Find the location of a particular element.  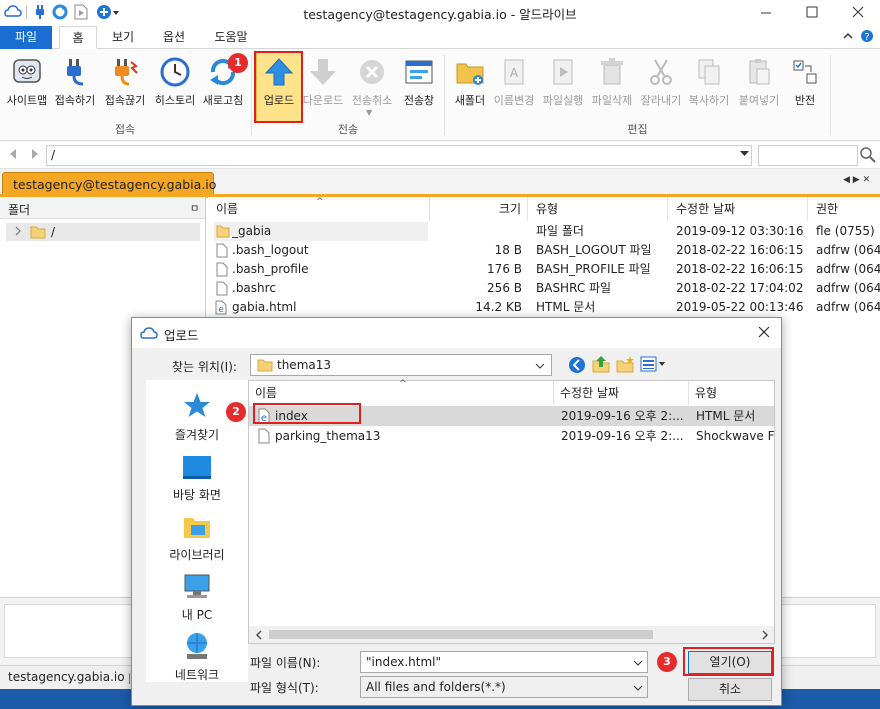

collapse-ribbon-icon is located at coordinates (848, 36).